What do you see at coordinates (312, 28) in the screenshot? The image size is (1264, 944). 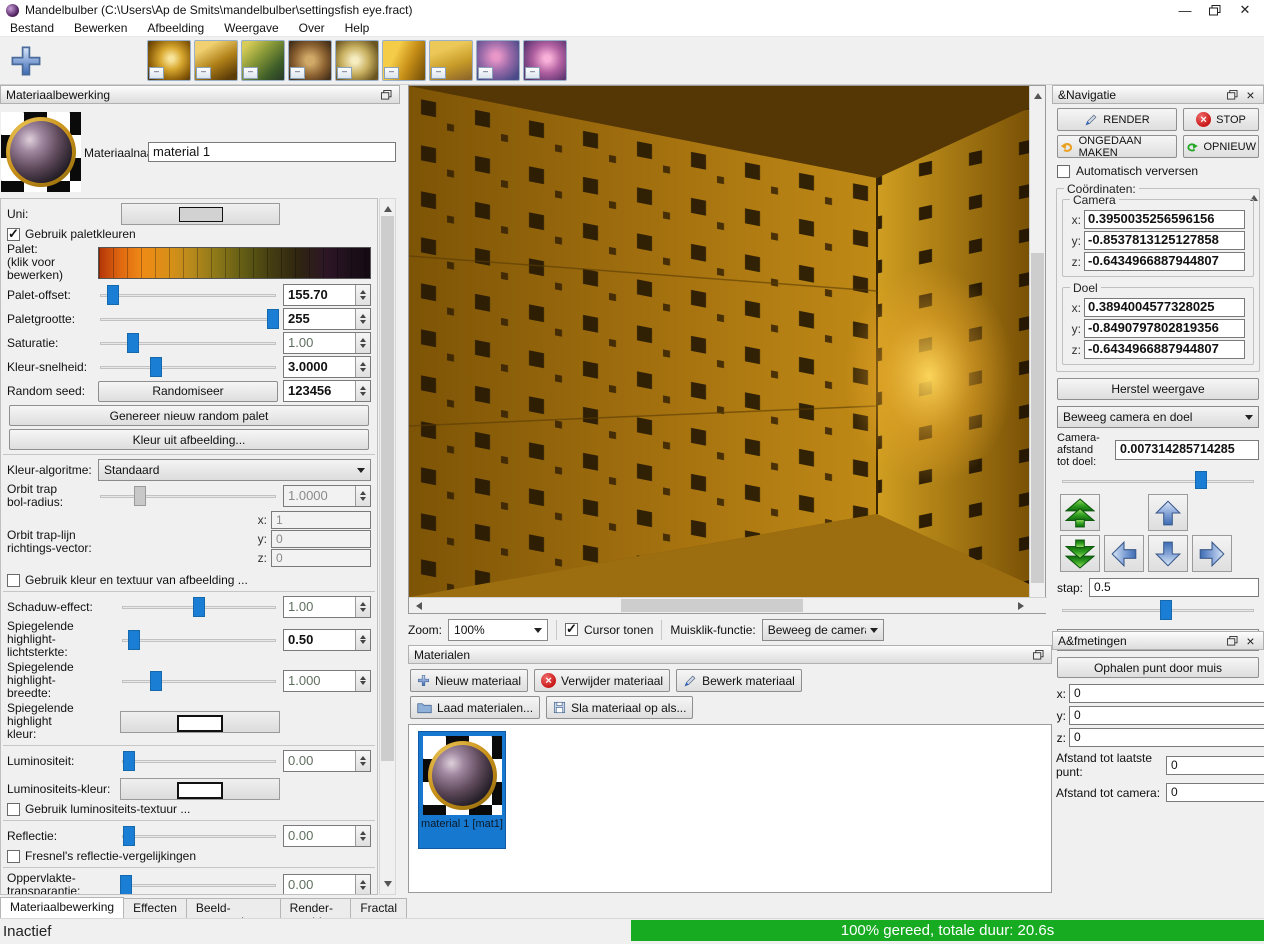 I see `menu-over: Over` at bounding box center [312, 28].